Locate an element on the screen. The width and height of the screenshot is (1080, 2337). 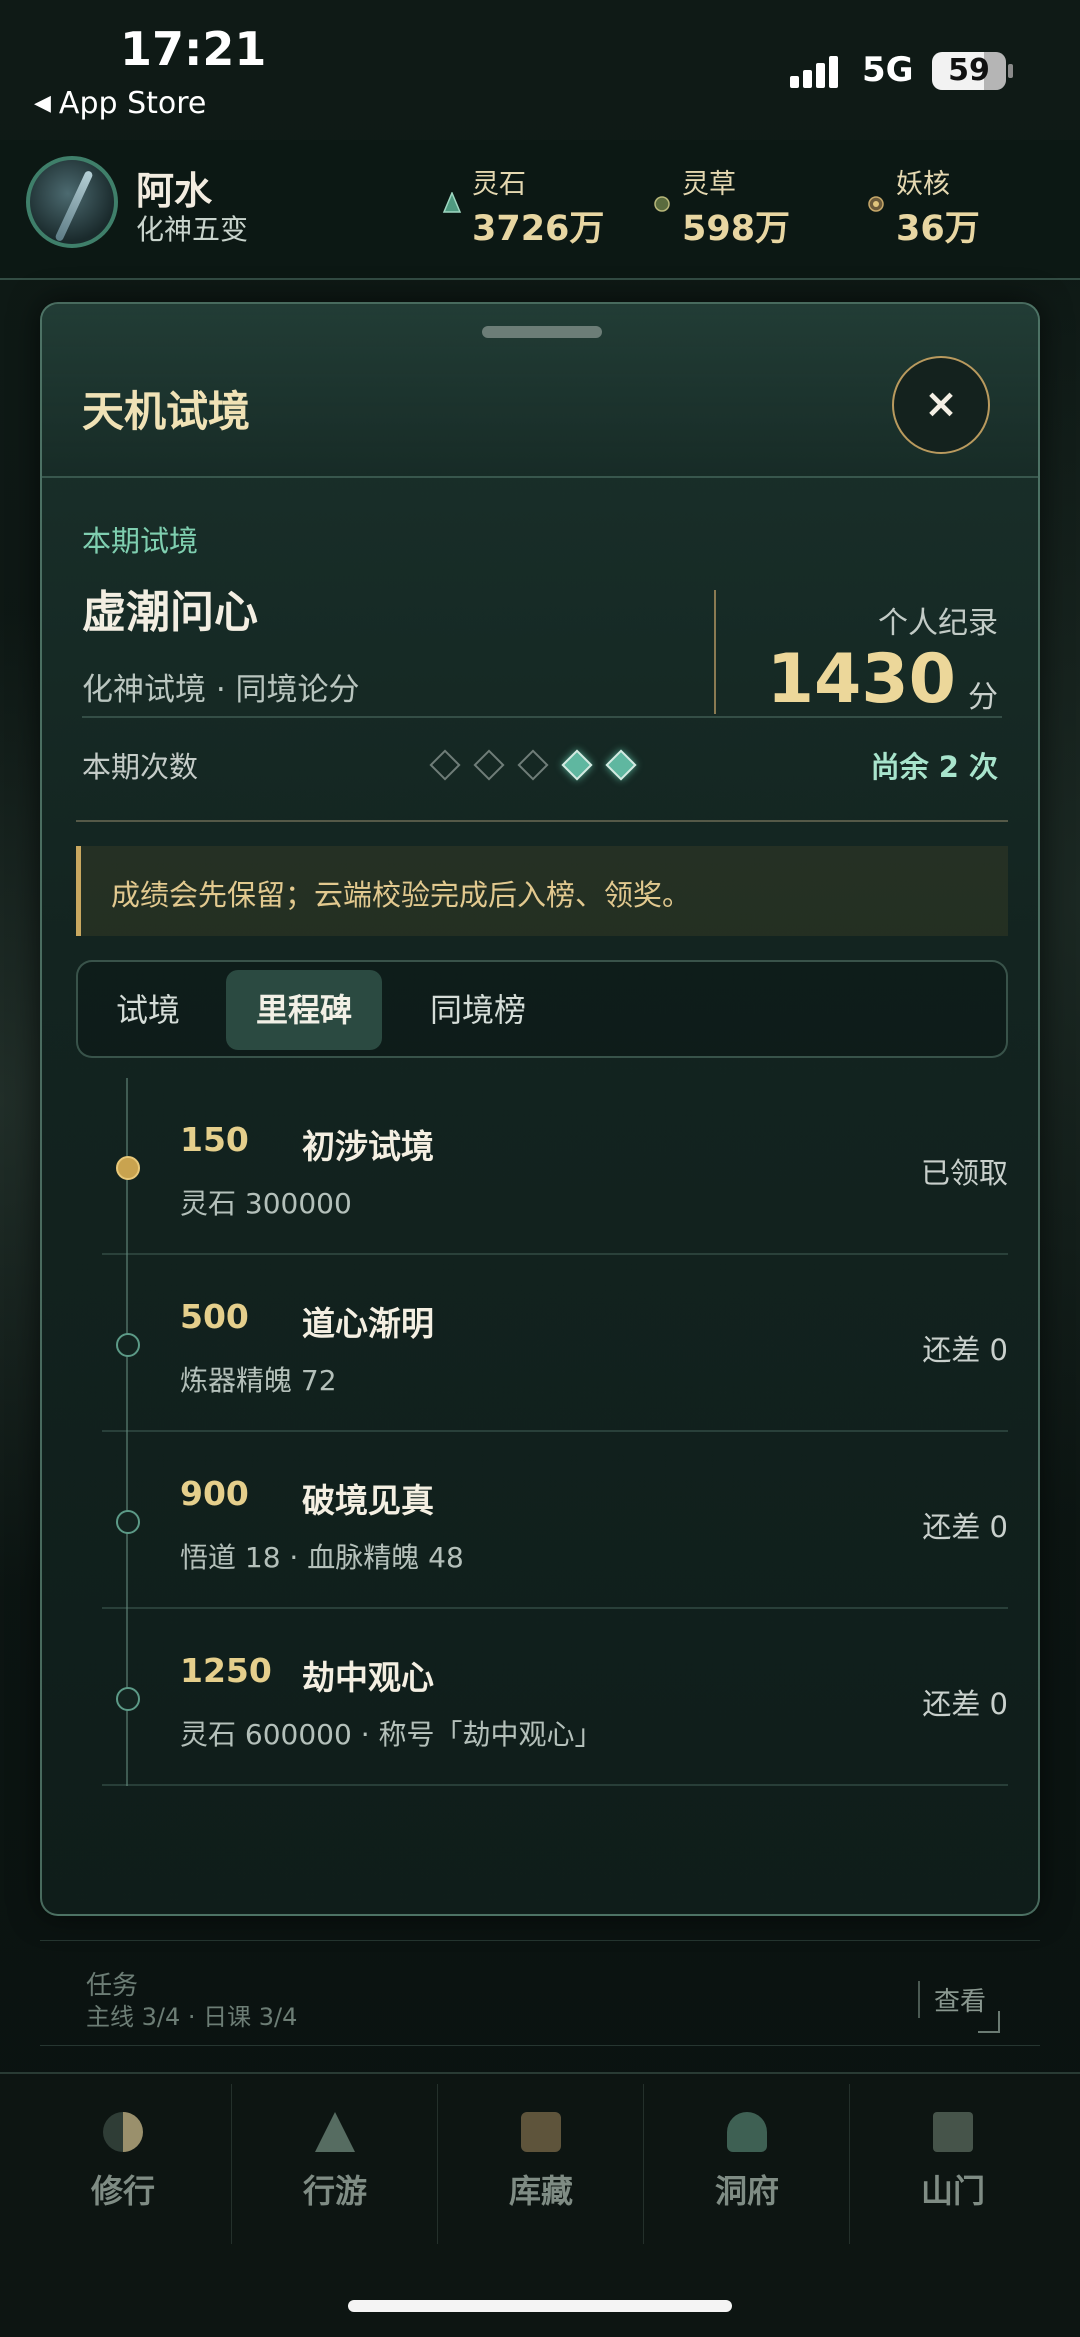
attempts-label: 本期次数 is located at coordinates (140, 767).